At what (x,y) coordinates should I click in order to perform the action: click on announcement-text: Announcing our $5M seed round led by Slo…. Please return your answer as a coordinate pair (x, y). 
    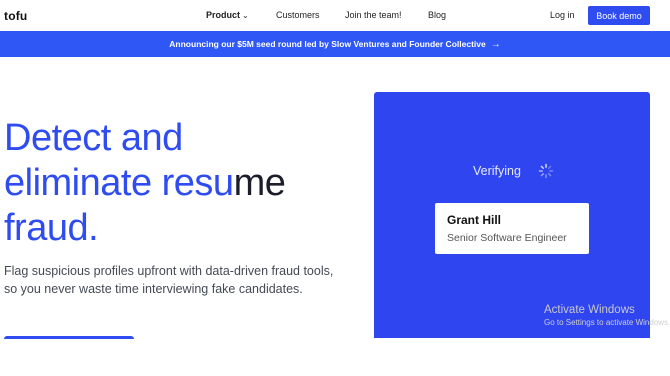
    Looking at the image, I should click on (327, 44).